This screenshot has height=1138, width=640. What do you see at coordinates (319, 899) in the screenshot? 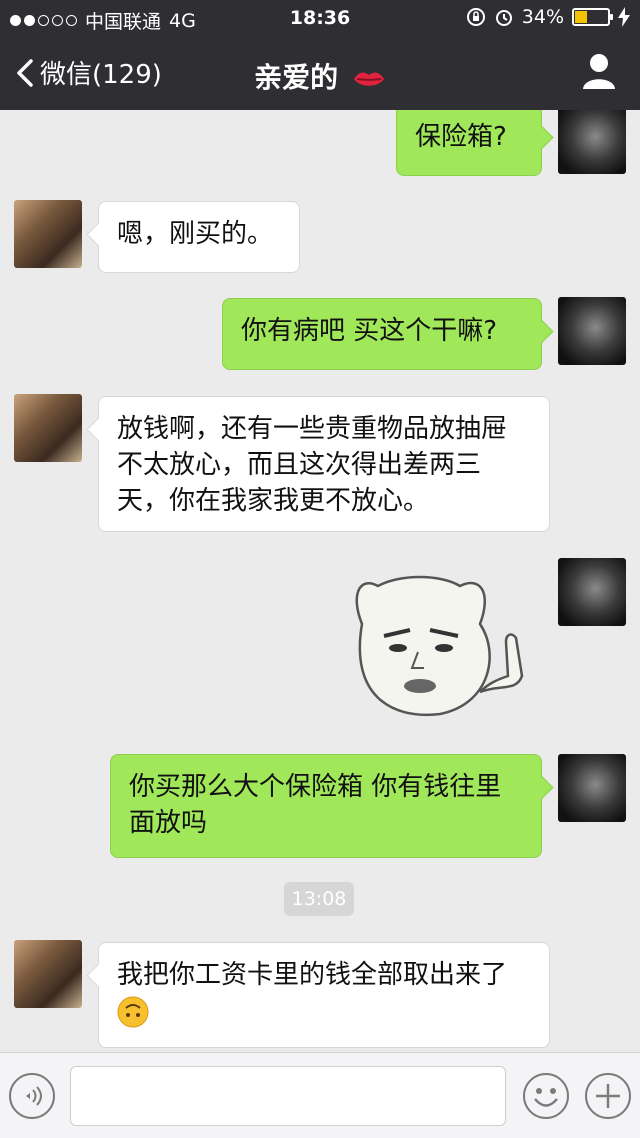
I see `message-timestamp: 13:08` at bounding box center [319, 899].